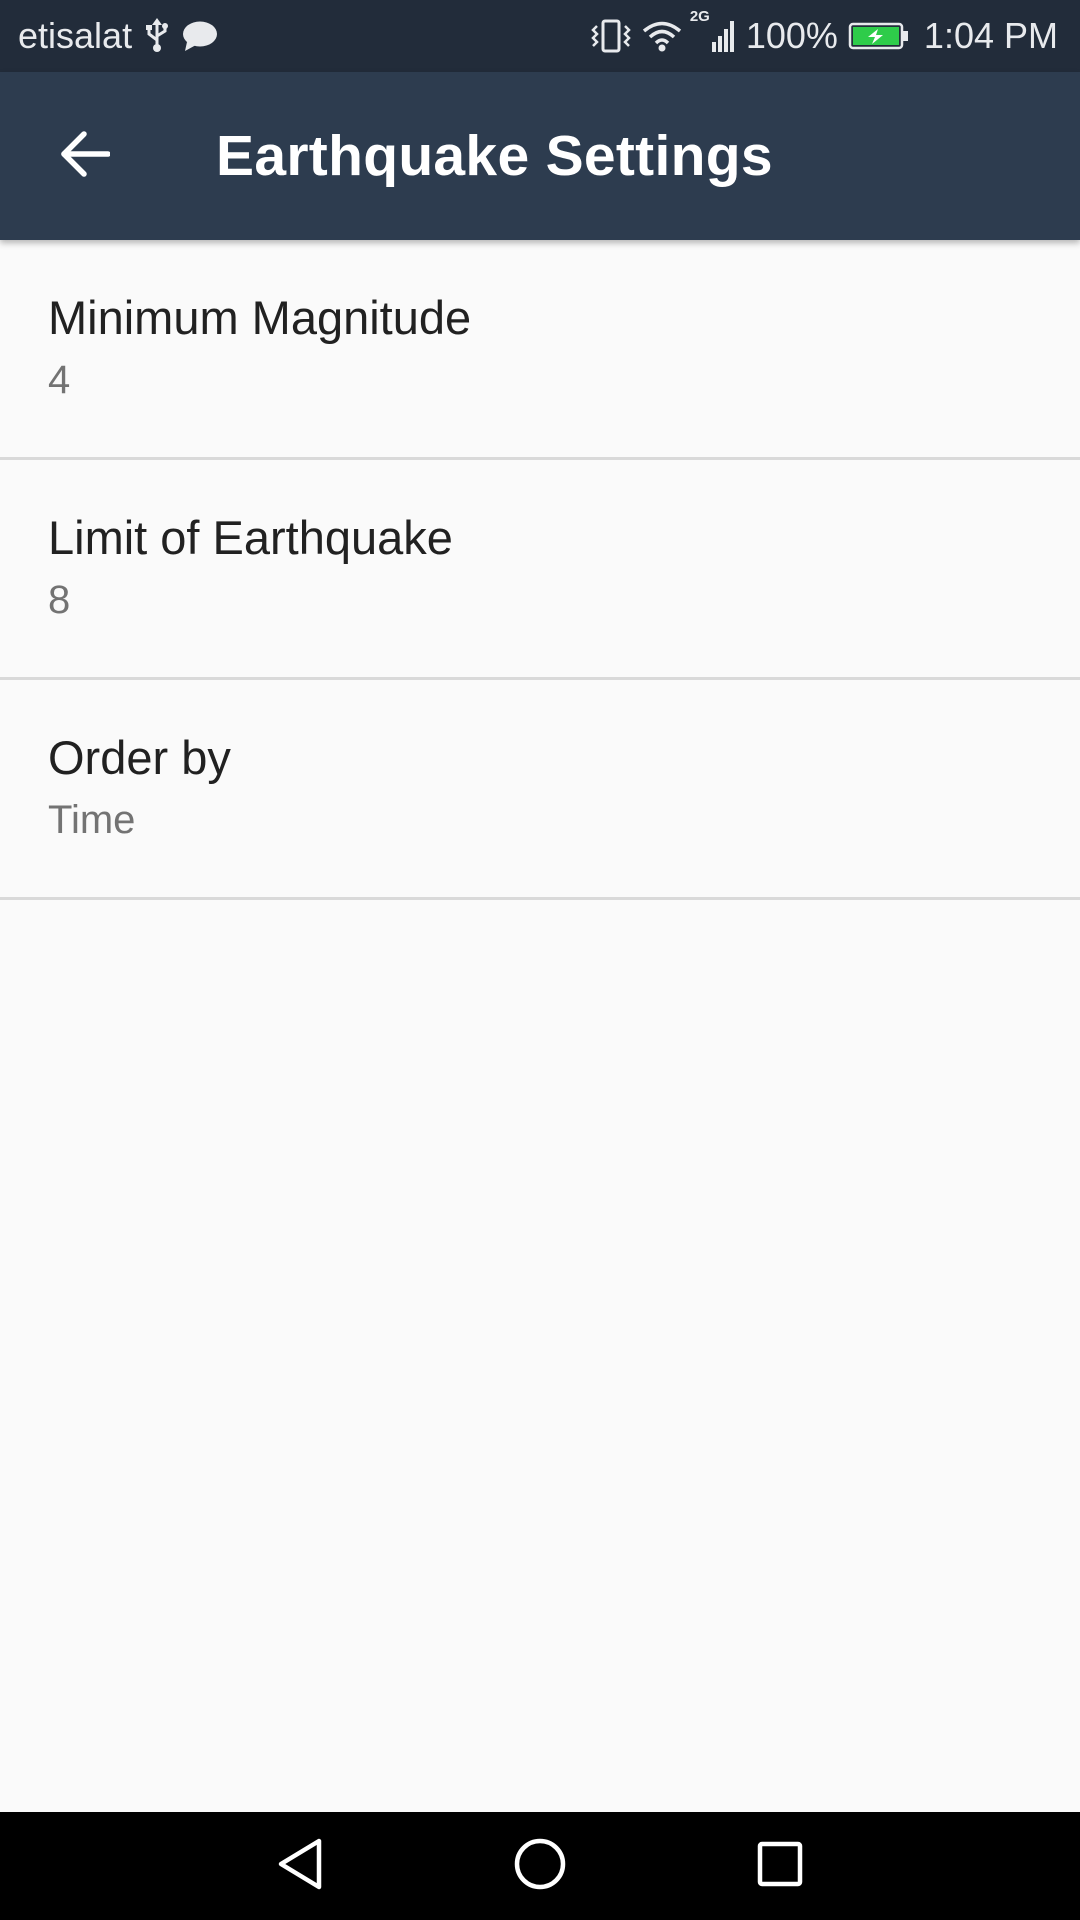 Image resolution: width=1080 pixels, height=1920 pixels. Describe the element at coordinates (540, 350) in the screenshot. I see `pref-minimum-magnitude: Minimum Magnitude 4` at that location.